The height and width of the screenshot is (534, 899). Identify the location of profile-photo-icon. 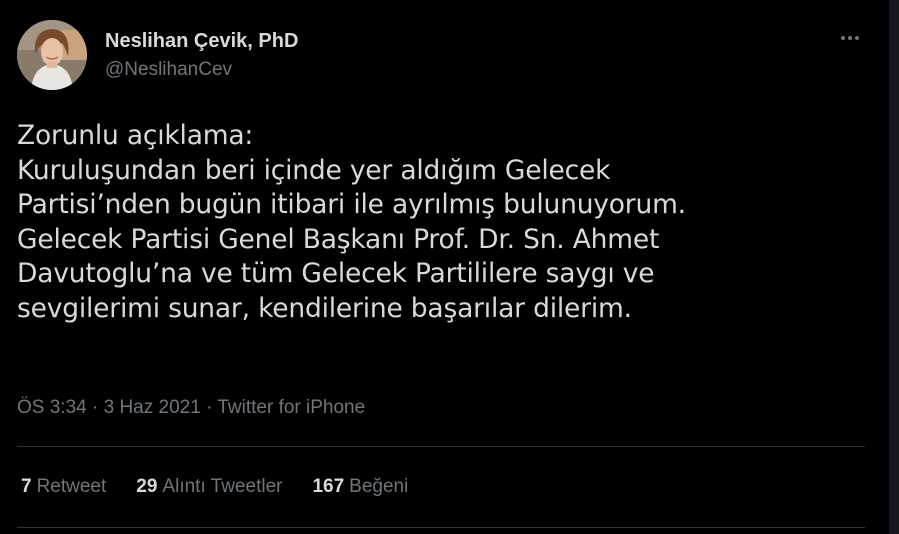
(52, 55).